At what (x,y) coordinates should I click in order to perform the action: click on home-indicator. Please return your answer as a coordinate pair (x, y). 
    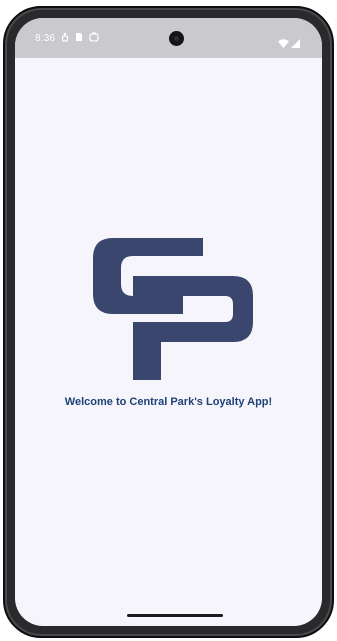
    Looking at the image, I should click on (175, 615).